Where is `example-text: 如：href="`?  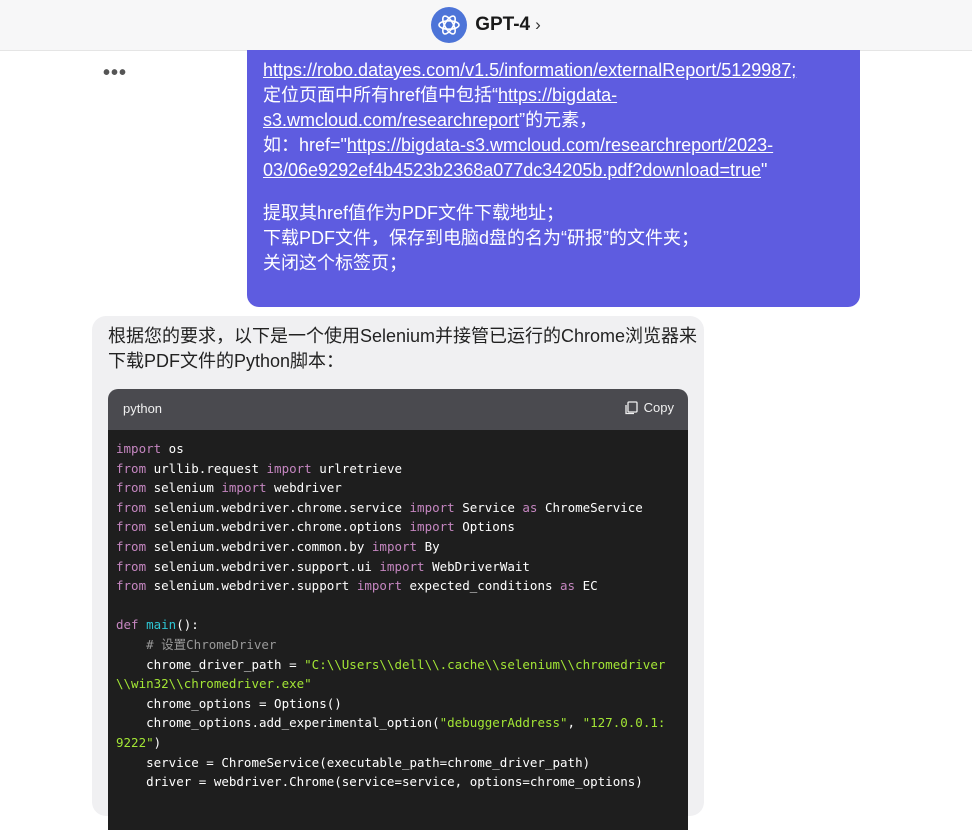 example-text: 如：href=" is located at coordinates (305, 145).